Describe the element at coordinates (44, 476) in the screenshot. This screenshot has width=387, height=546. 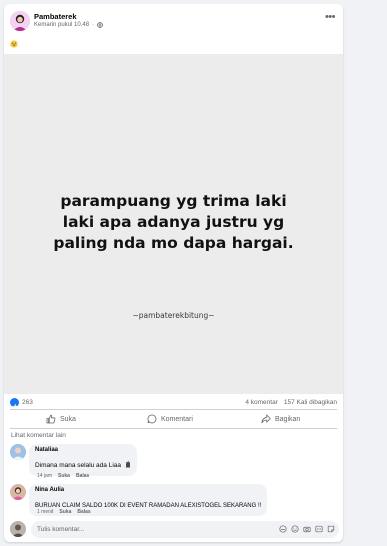
I see `comment-time: 14 jam` at that location.